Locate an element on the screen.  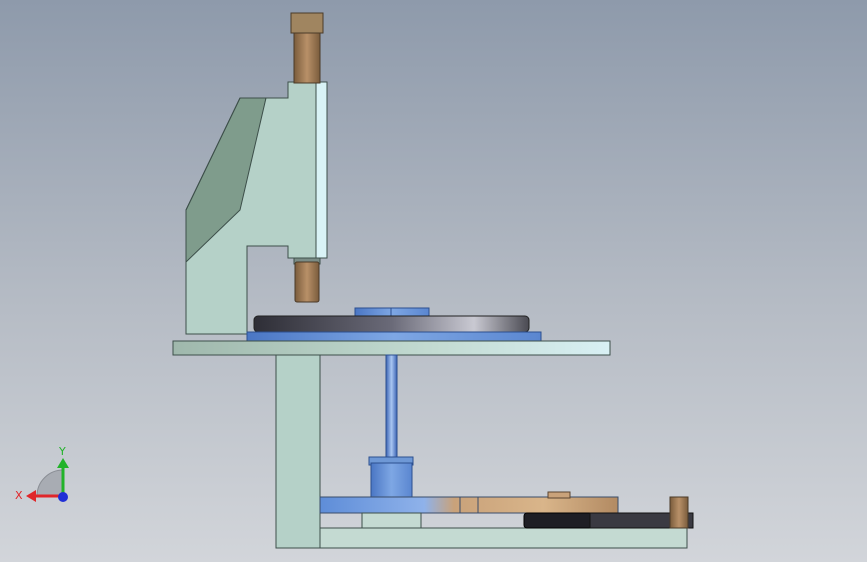
screw-cap is located at coordinates (307, 23).